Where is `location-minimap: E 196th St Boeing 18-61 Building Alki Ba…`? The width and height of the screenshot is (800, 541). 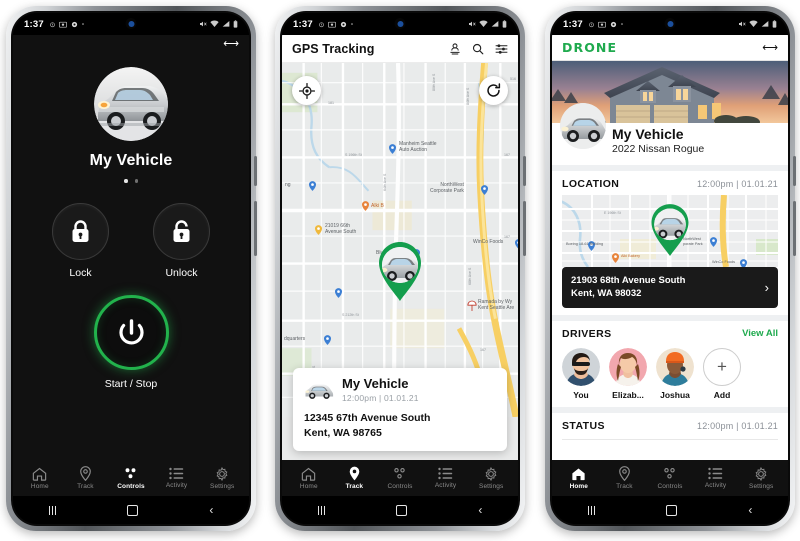
location-minimap: E 196th St Boeing 18-61 Building Alki Ba… is located at coordinates (670, 231).